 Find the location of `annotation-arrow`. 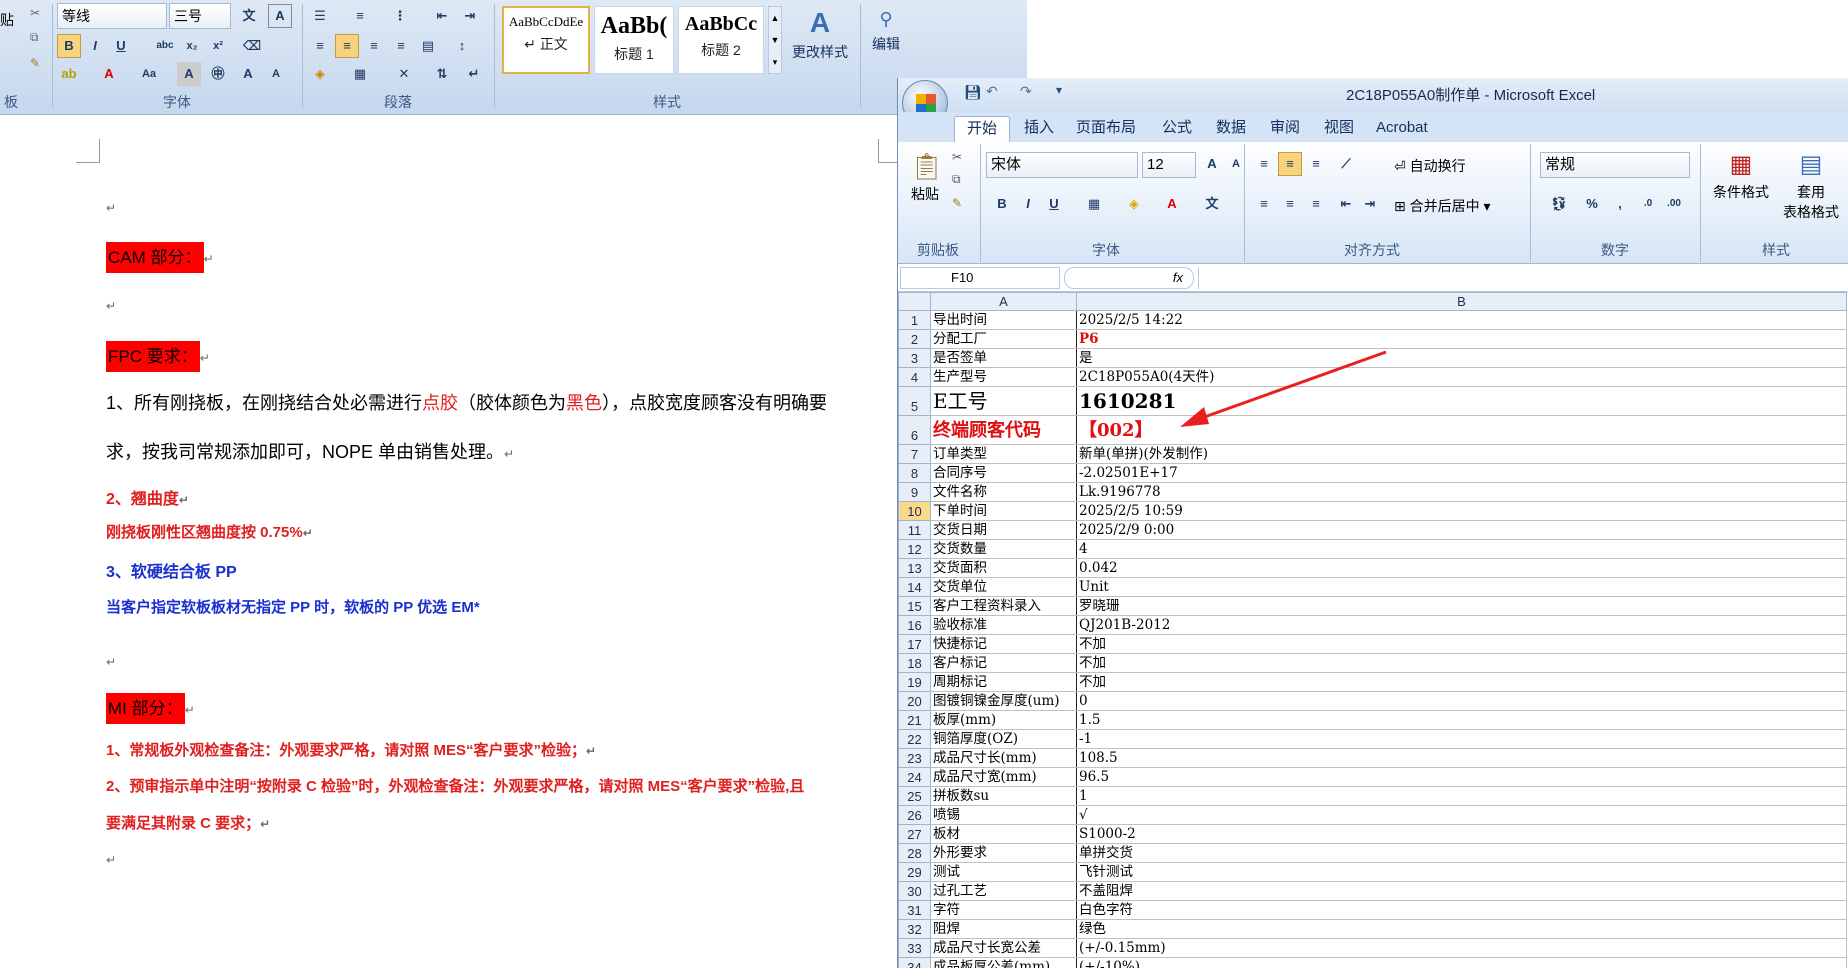

annotation-arrow is located at coordinates (1283, 388).